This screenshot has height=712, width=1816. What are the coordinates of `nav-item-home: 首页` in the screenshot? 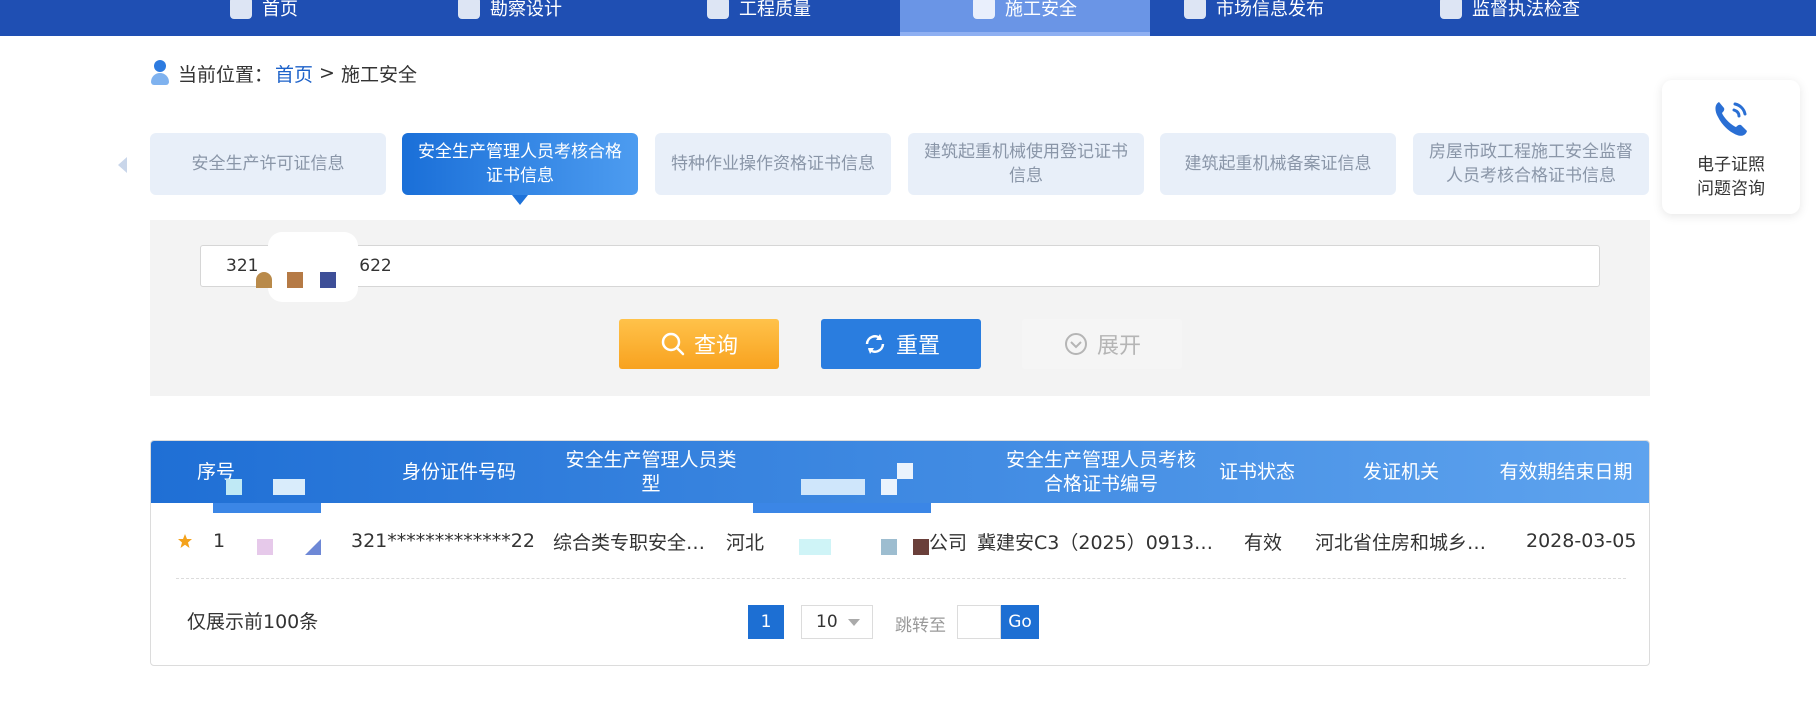 It's located at (264, 18).